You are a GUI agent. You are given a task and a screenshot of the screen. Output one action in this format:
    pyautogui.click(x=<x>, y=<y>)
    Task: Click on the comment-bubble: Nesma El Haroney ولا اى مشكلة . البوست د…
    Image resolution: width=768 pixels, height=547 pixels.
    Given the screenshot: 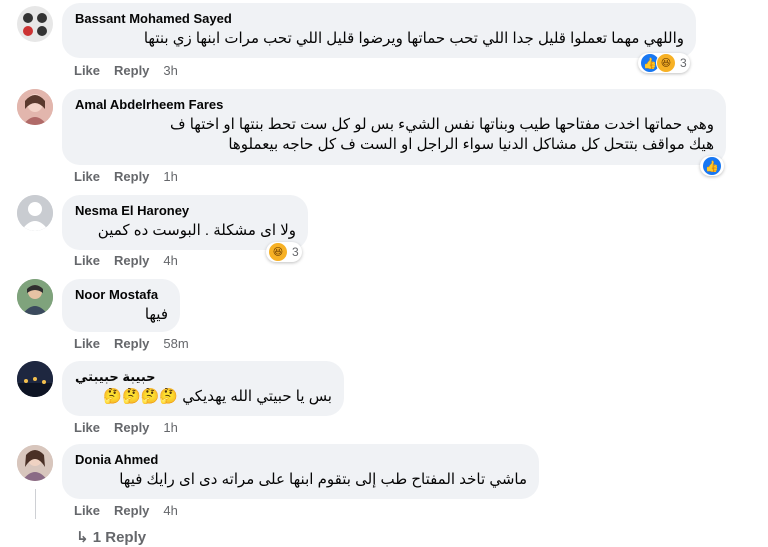 What is the action you would take?
    pyautogui.click(x=185, y=222)
    